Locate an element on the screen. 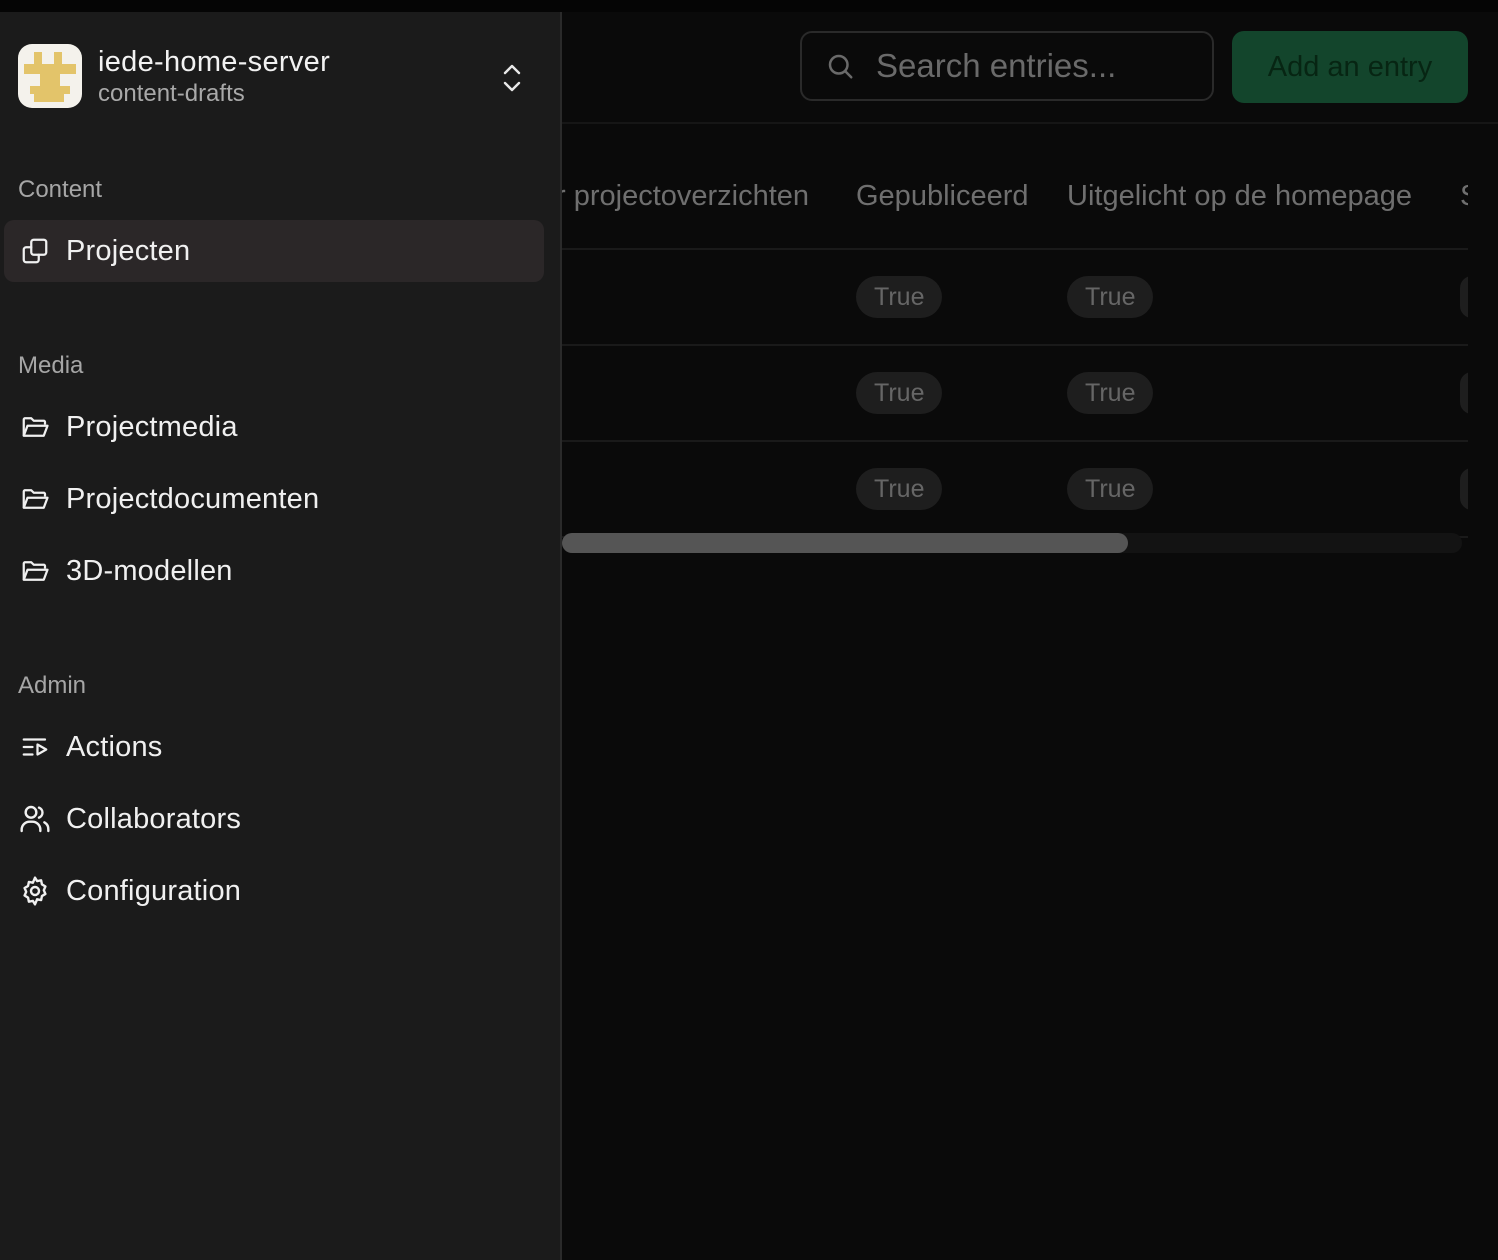  add-entry-label: Add an entry is located at coordinates (1350, 66).